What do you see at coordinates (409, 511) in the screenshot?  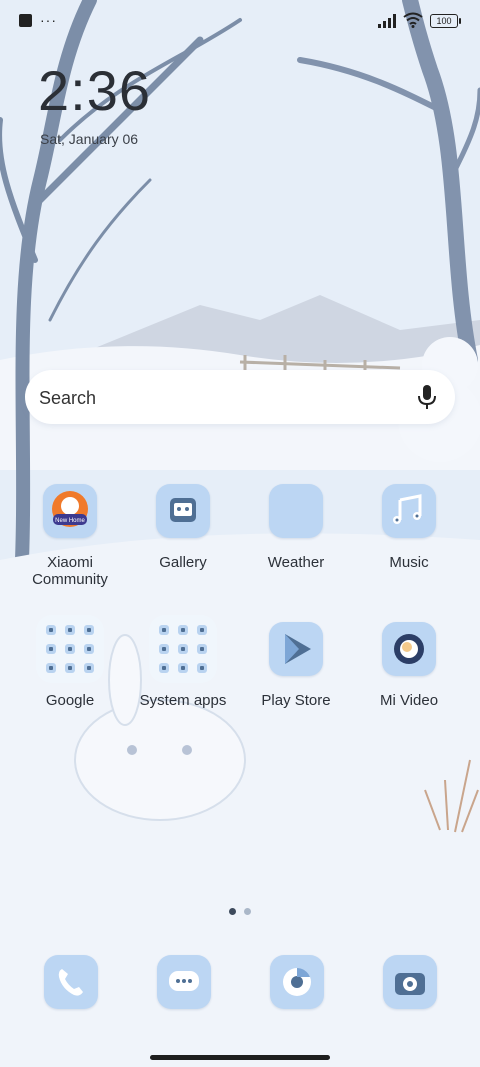 I see `music-icon` at bounding box center [409, 511].